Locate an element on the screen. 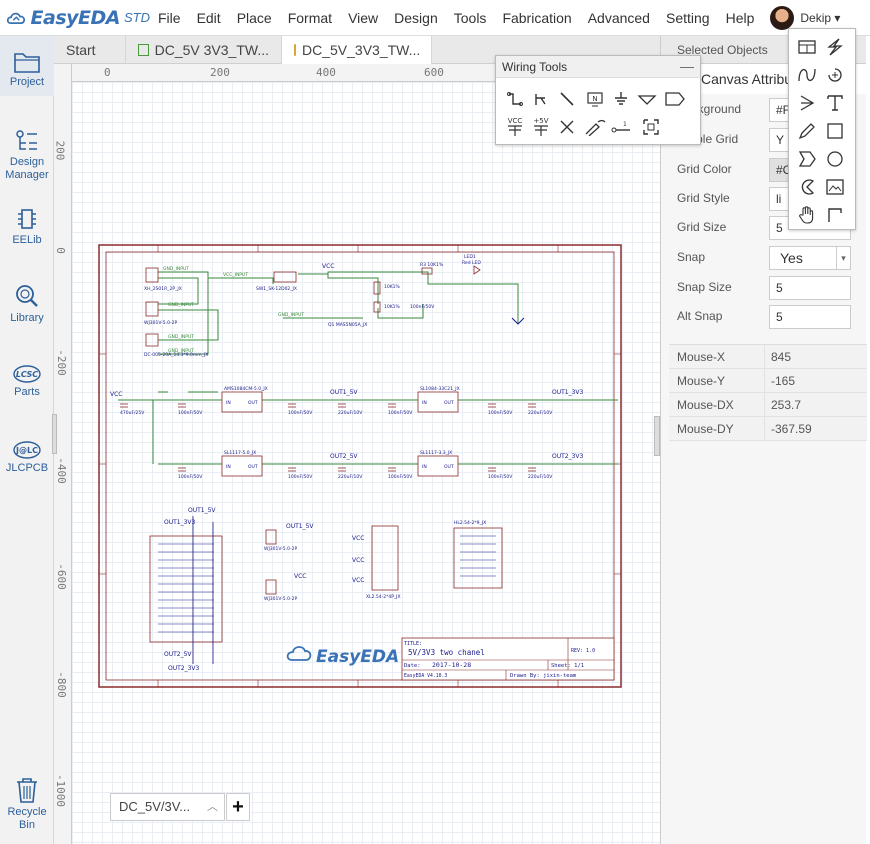  arc-plus-icon is located at coordinates (835, 75).